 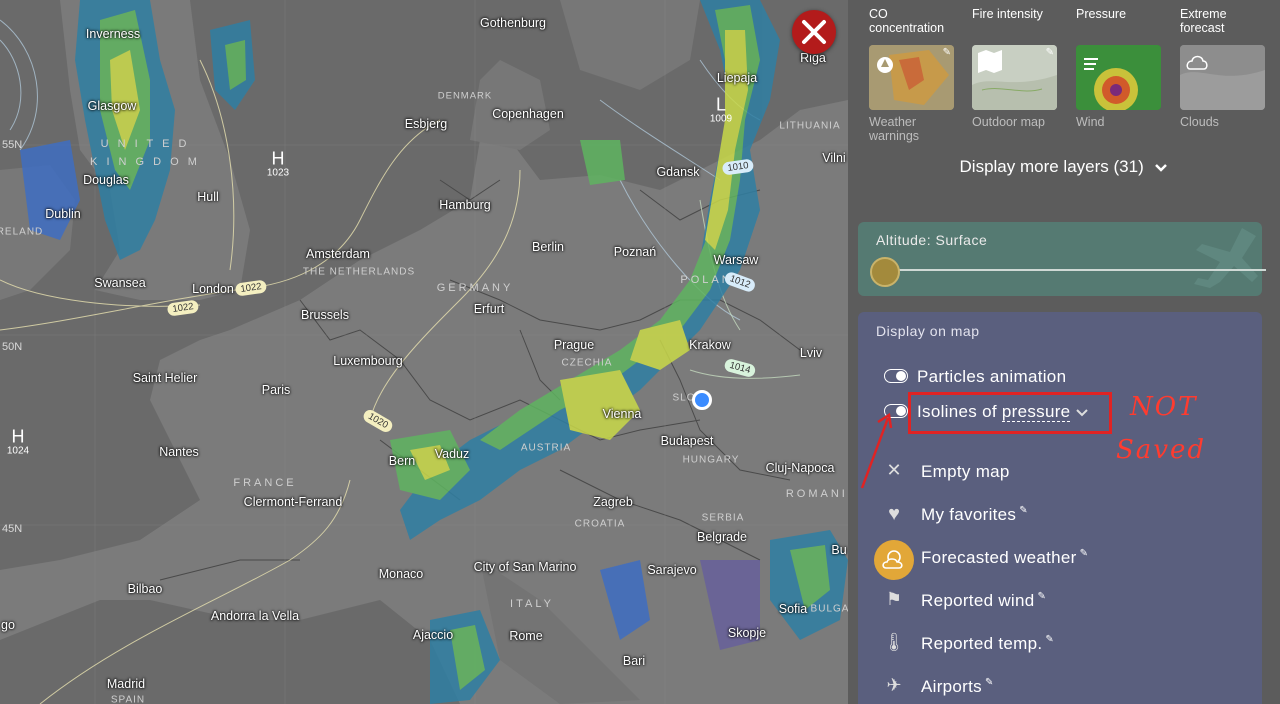 What do you see at coordinates (126, 684) in the screenshot?
I see `city-label: Madrid` at bounding box center [126, 684].